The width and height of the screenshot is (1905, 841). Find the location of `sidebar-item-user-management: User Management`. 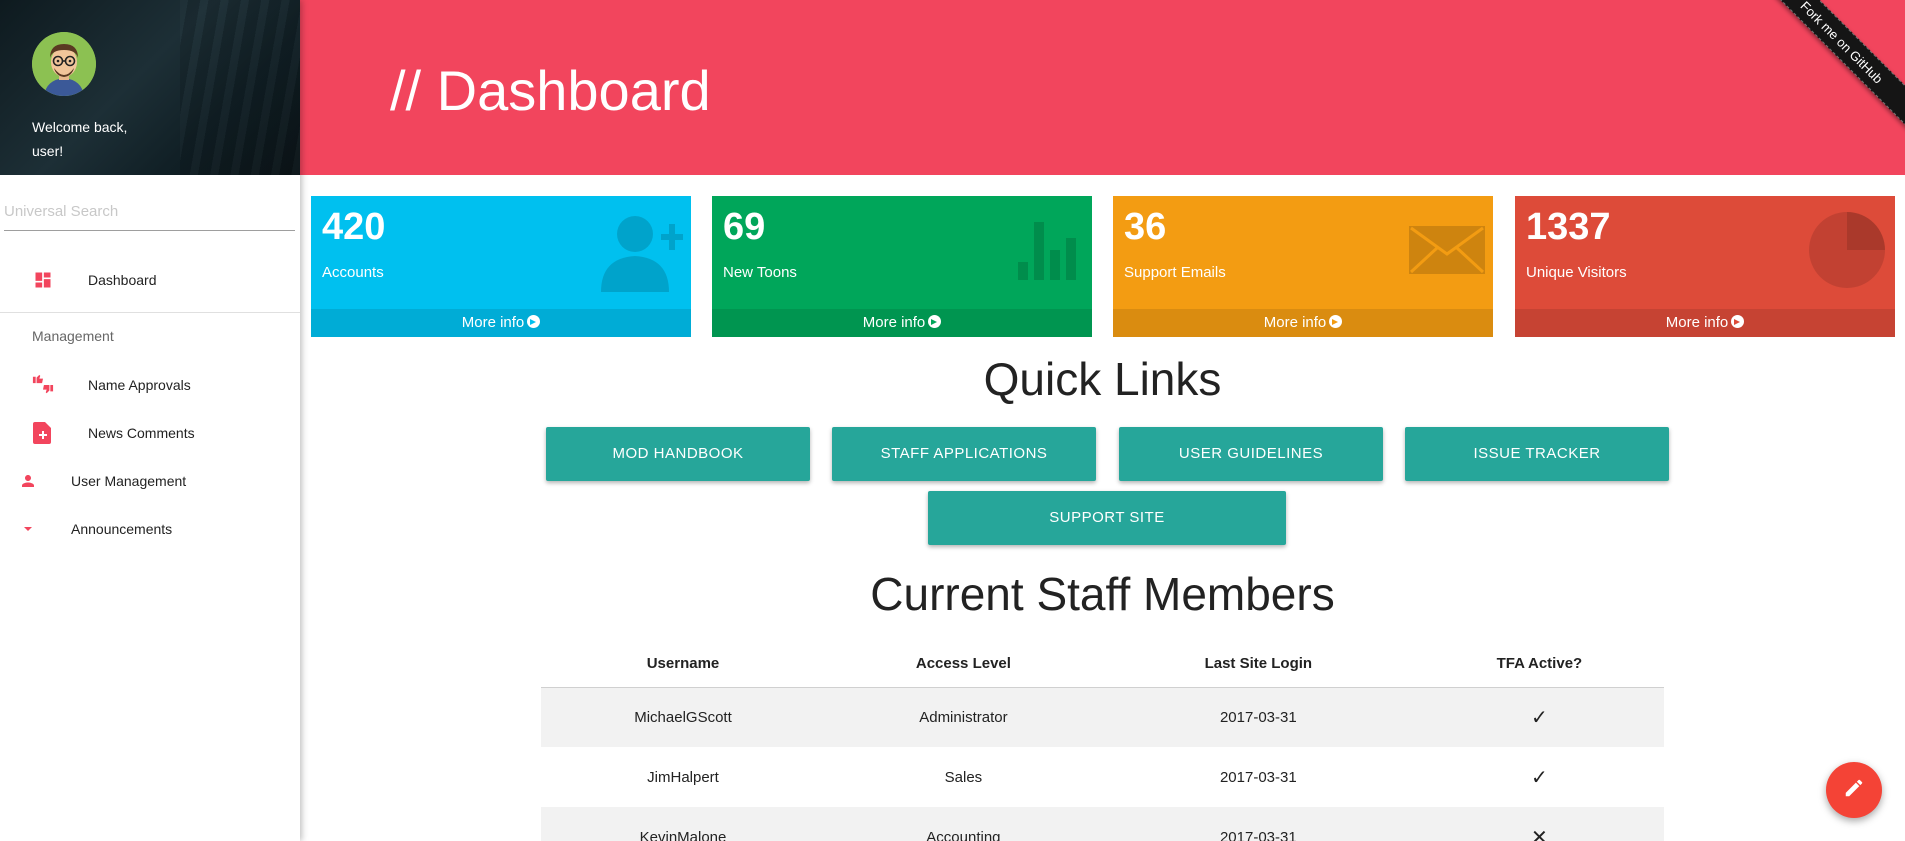

sidebar-item-user-management: User Management is located at coordinates (101, 481).